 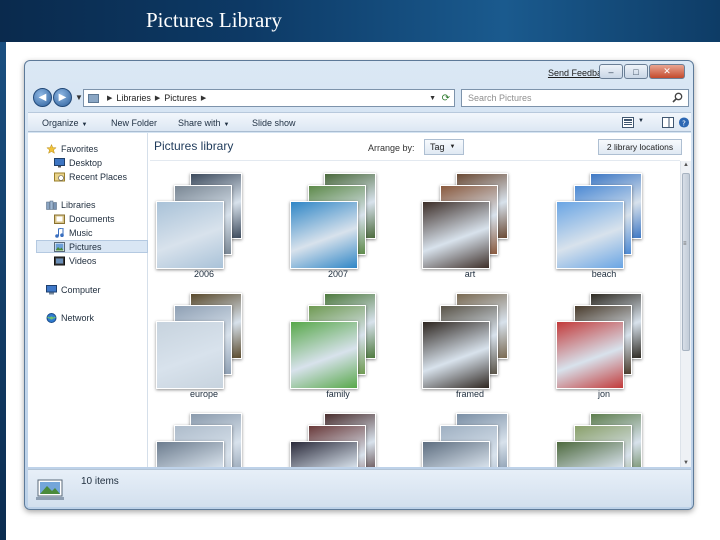 What do you see at coordinates (51, 289) in the screenshot?
I see `computer-icon` at bounding box center [51, 289].